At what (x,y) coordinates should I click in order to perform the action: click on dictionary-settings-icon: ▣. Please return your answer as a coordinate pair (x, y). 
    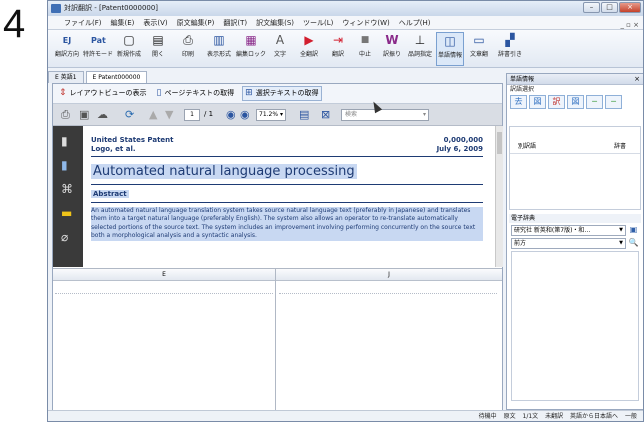
    Looking at the image, I should click on (633, 230).